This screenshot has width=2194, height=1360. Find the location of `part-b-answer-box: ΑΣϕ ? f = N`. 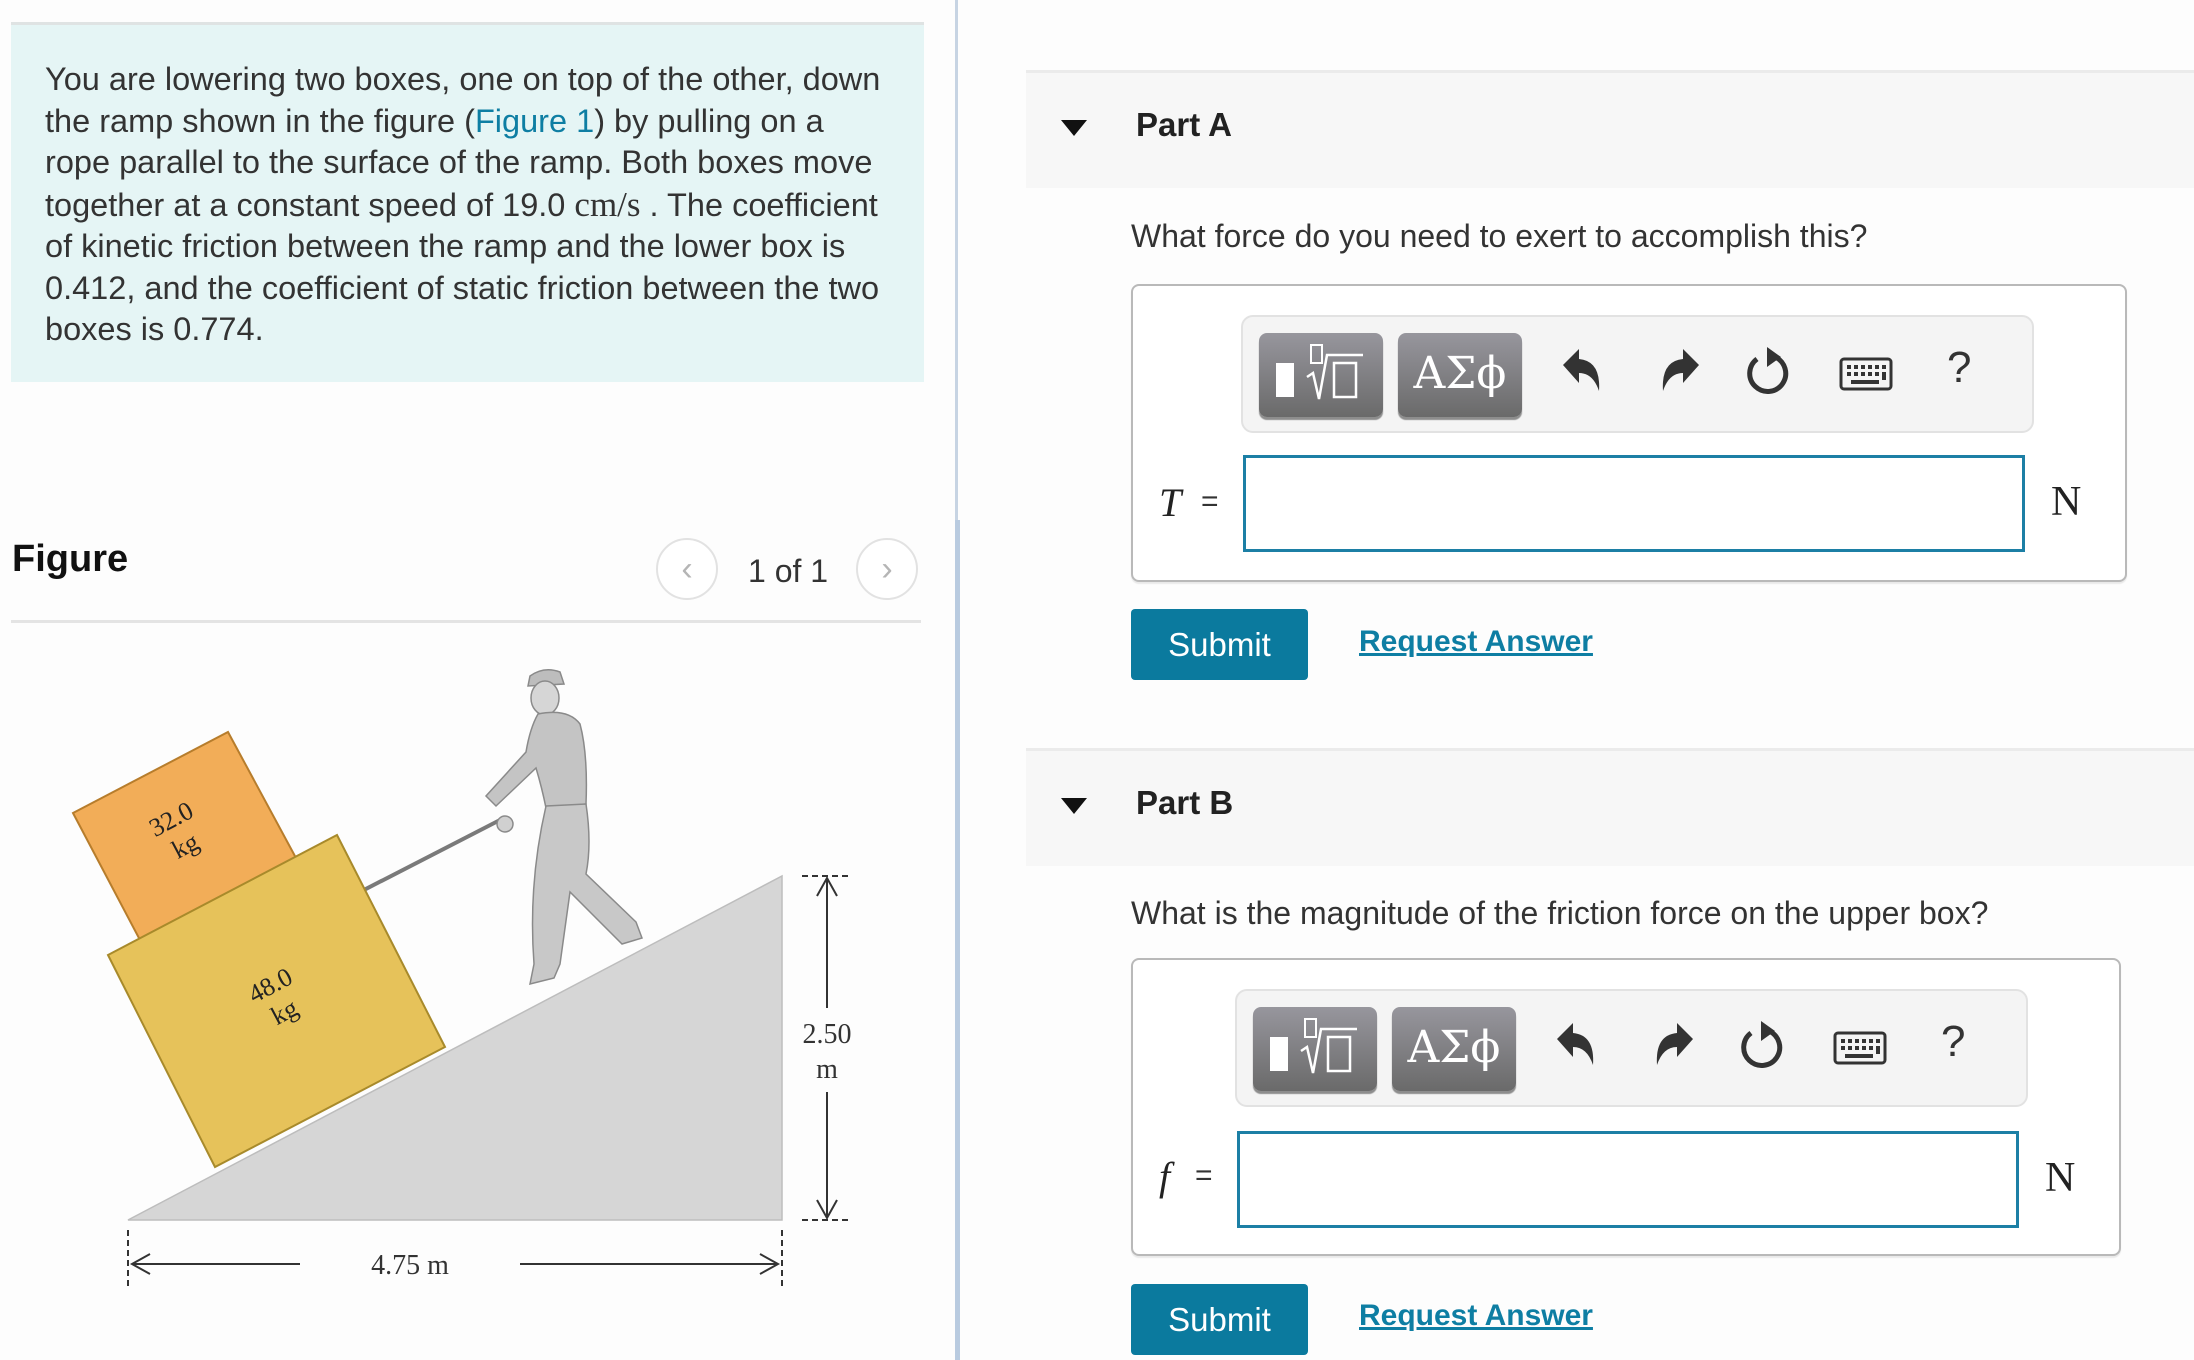

part-b-answer-box: ΑΣϕ ? f = N is located at coordinates (1626, 1107).